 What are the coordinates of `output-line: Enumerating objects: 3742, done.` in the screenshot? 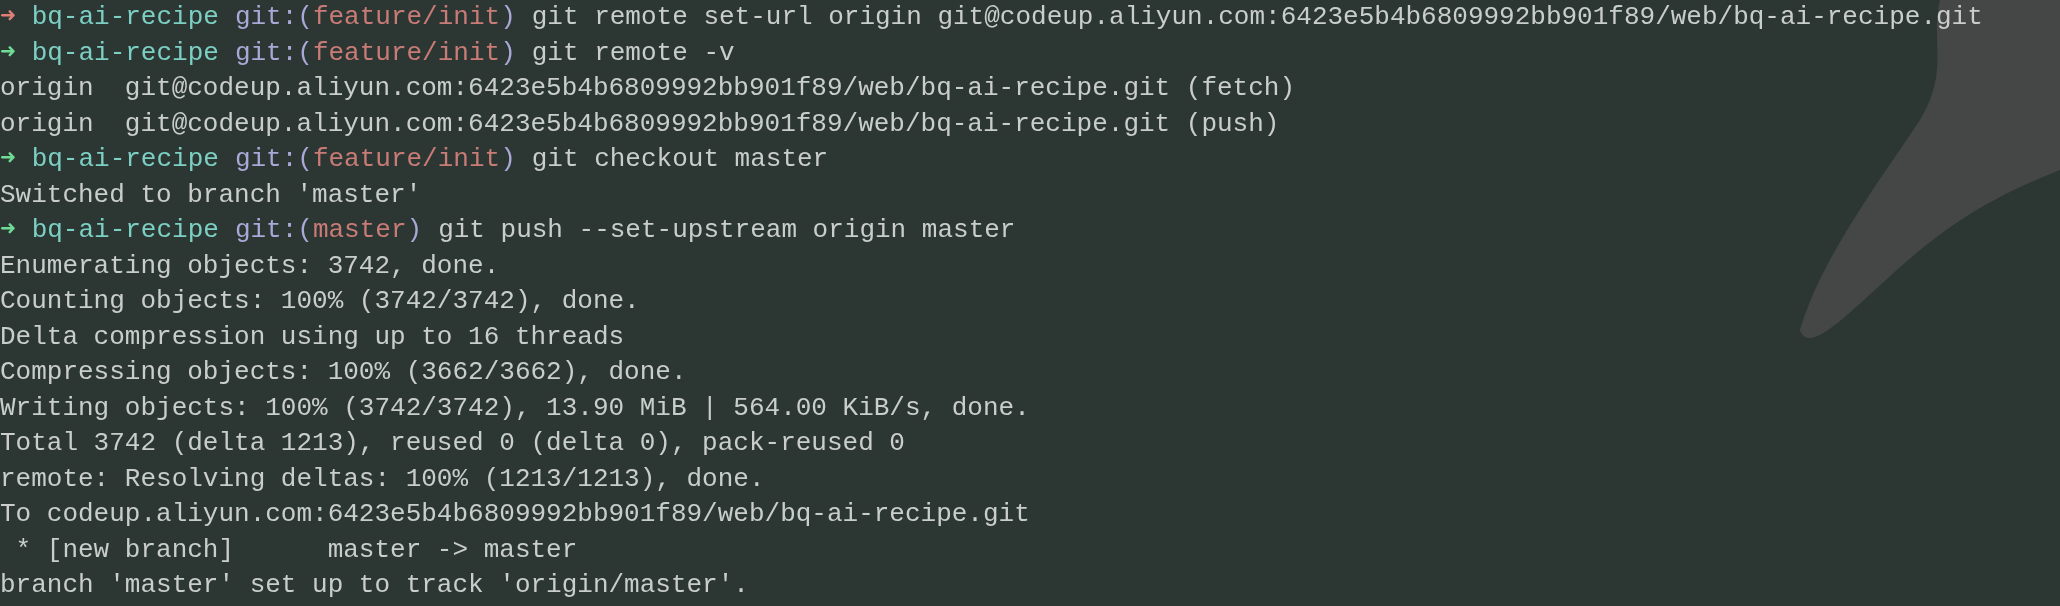 It's located at (250, 266).